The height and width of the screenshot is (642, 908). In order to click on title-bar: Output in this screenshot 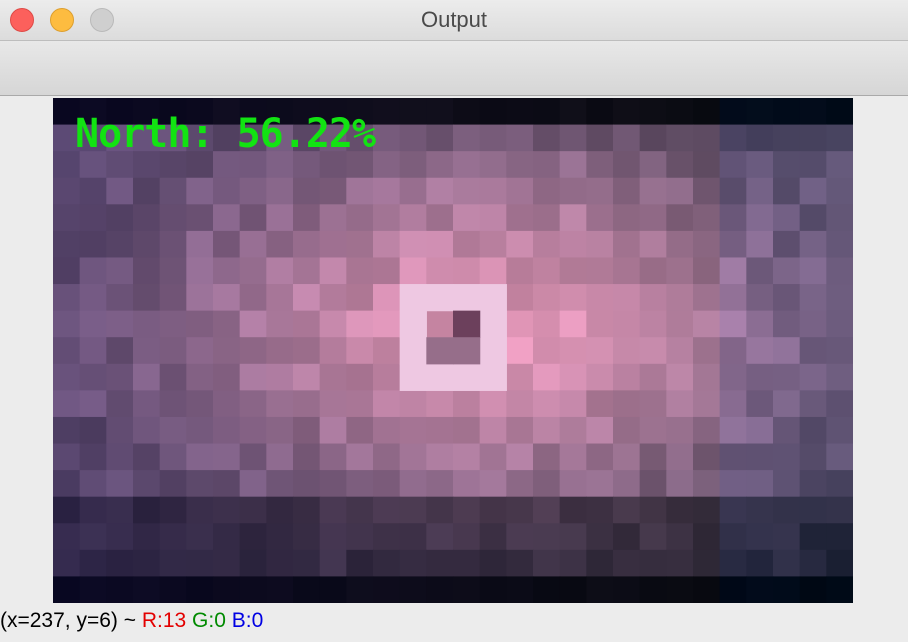, I will do `click(454, 20)`.